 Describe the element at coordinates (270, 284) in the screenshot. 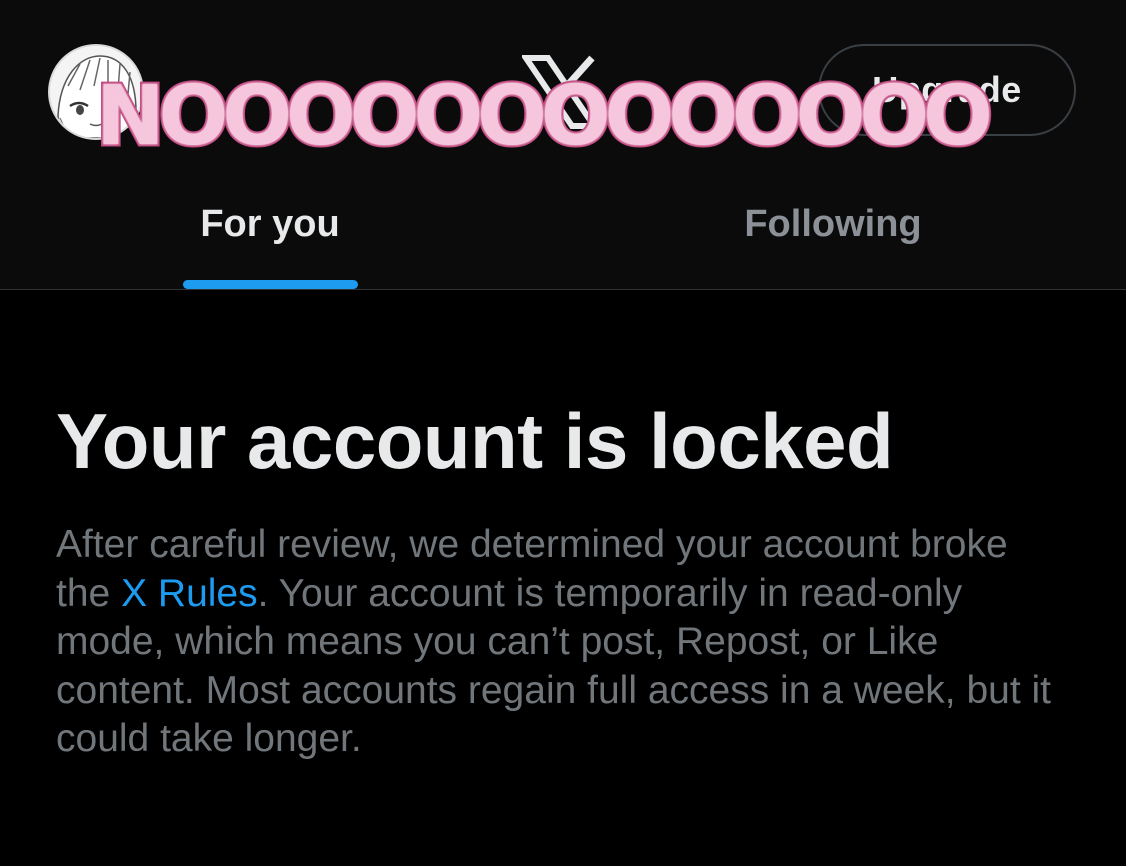

I see `active-tab-indicator` at that location.